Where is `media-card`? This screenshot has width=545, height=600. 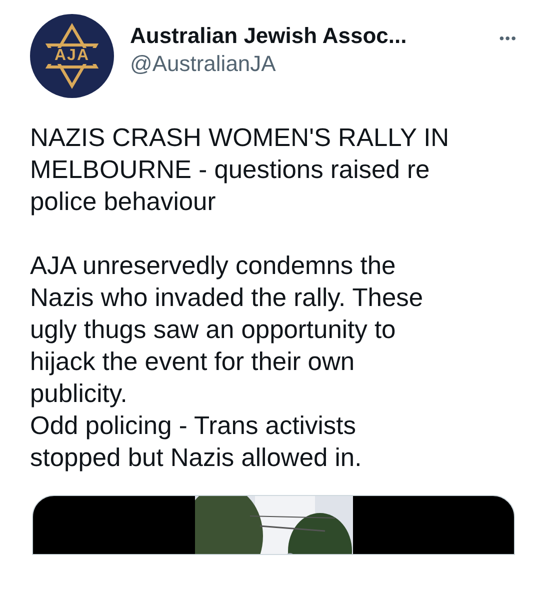 media-card is located at coordinates (273, 525).